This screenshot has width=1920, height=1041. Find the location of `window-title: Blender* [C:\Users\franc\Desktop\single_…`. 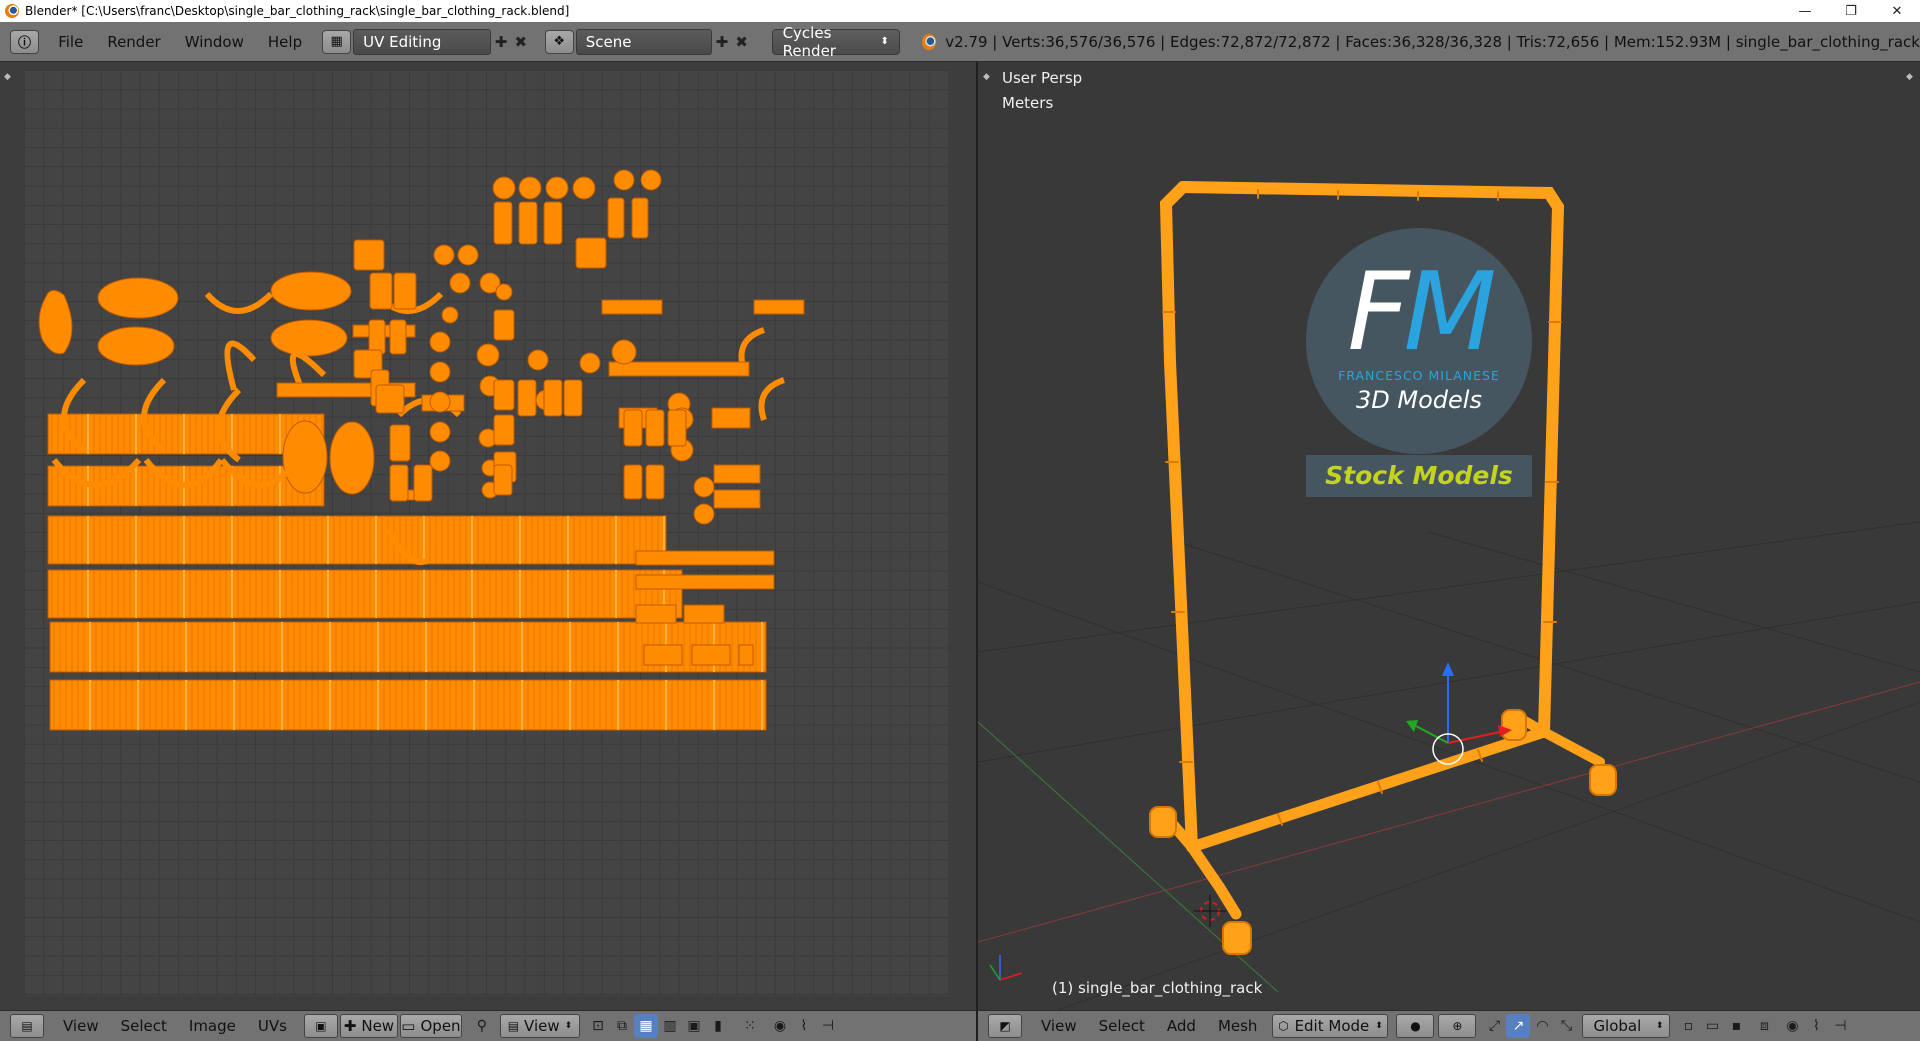

window-title: Blender* [C:\Users\franc\Desktop\single_… is located at coordinates (297, 11).